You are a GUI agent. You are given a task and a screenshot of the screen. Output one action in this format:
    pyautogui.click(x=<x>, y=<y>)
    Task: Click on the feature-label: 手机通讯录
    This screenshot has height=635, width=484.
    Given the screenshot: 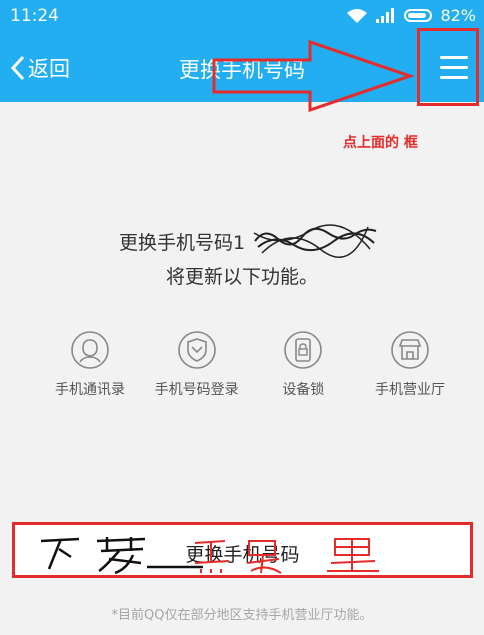 What is the action you would take?
    pyautogui.click(x=90, y=390)
    